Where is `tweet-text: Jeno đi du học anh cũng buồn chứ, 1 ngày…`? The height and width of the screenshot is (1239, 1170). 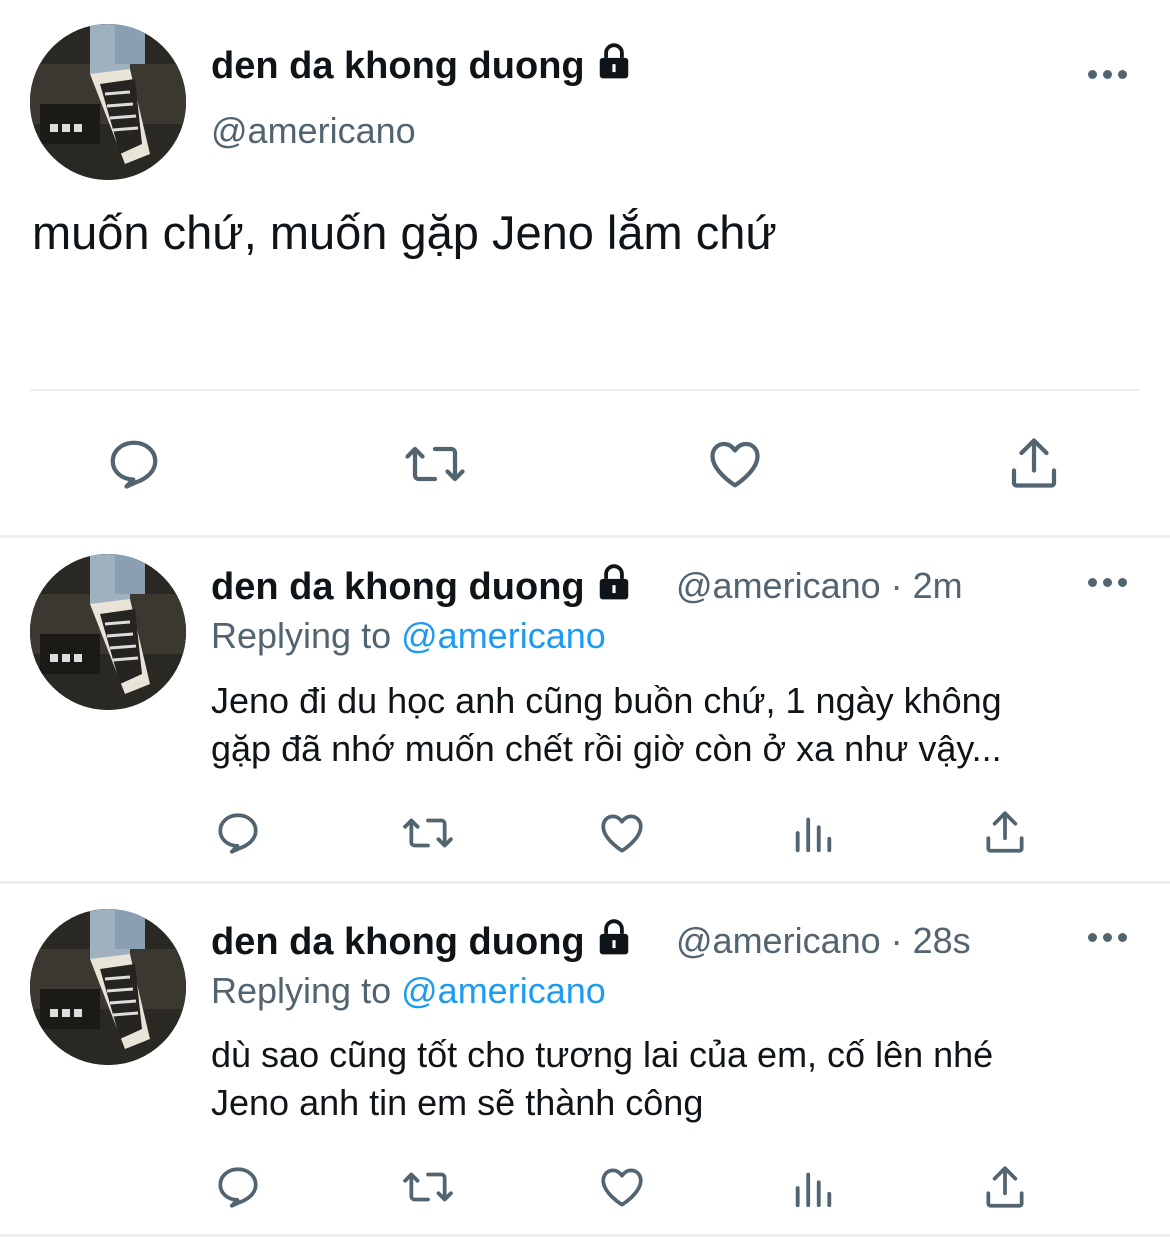
tweet-text: Jeno đi du học anh cũng buồn chứ, 1 ngày… is located at coordinates (676, 725).